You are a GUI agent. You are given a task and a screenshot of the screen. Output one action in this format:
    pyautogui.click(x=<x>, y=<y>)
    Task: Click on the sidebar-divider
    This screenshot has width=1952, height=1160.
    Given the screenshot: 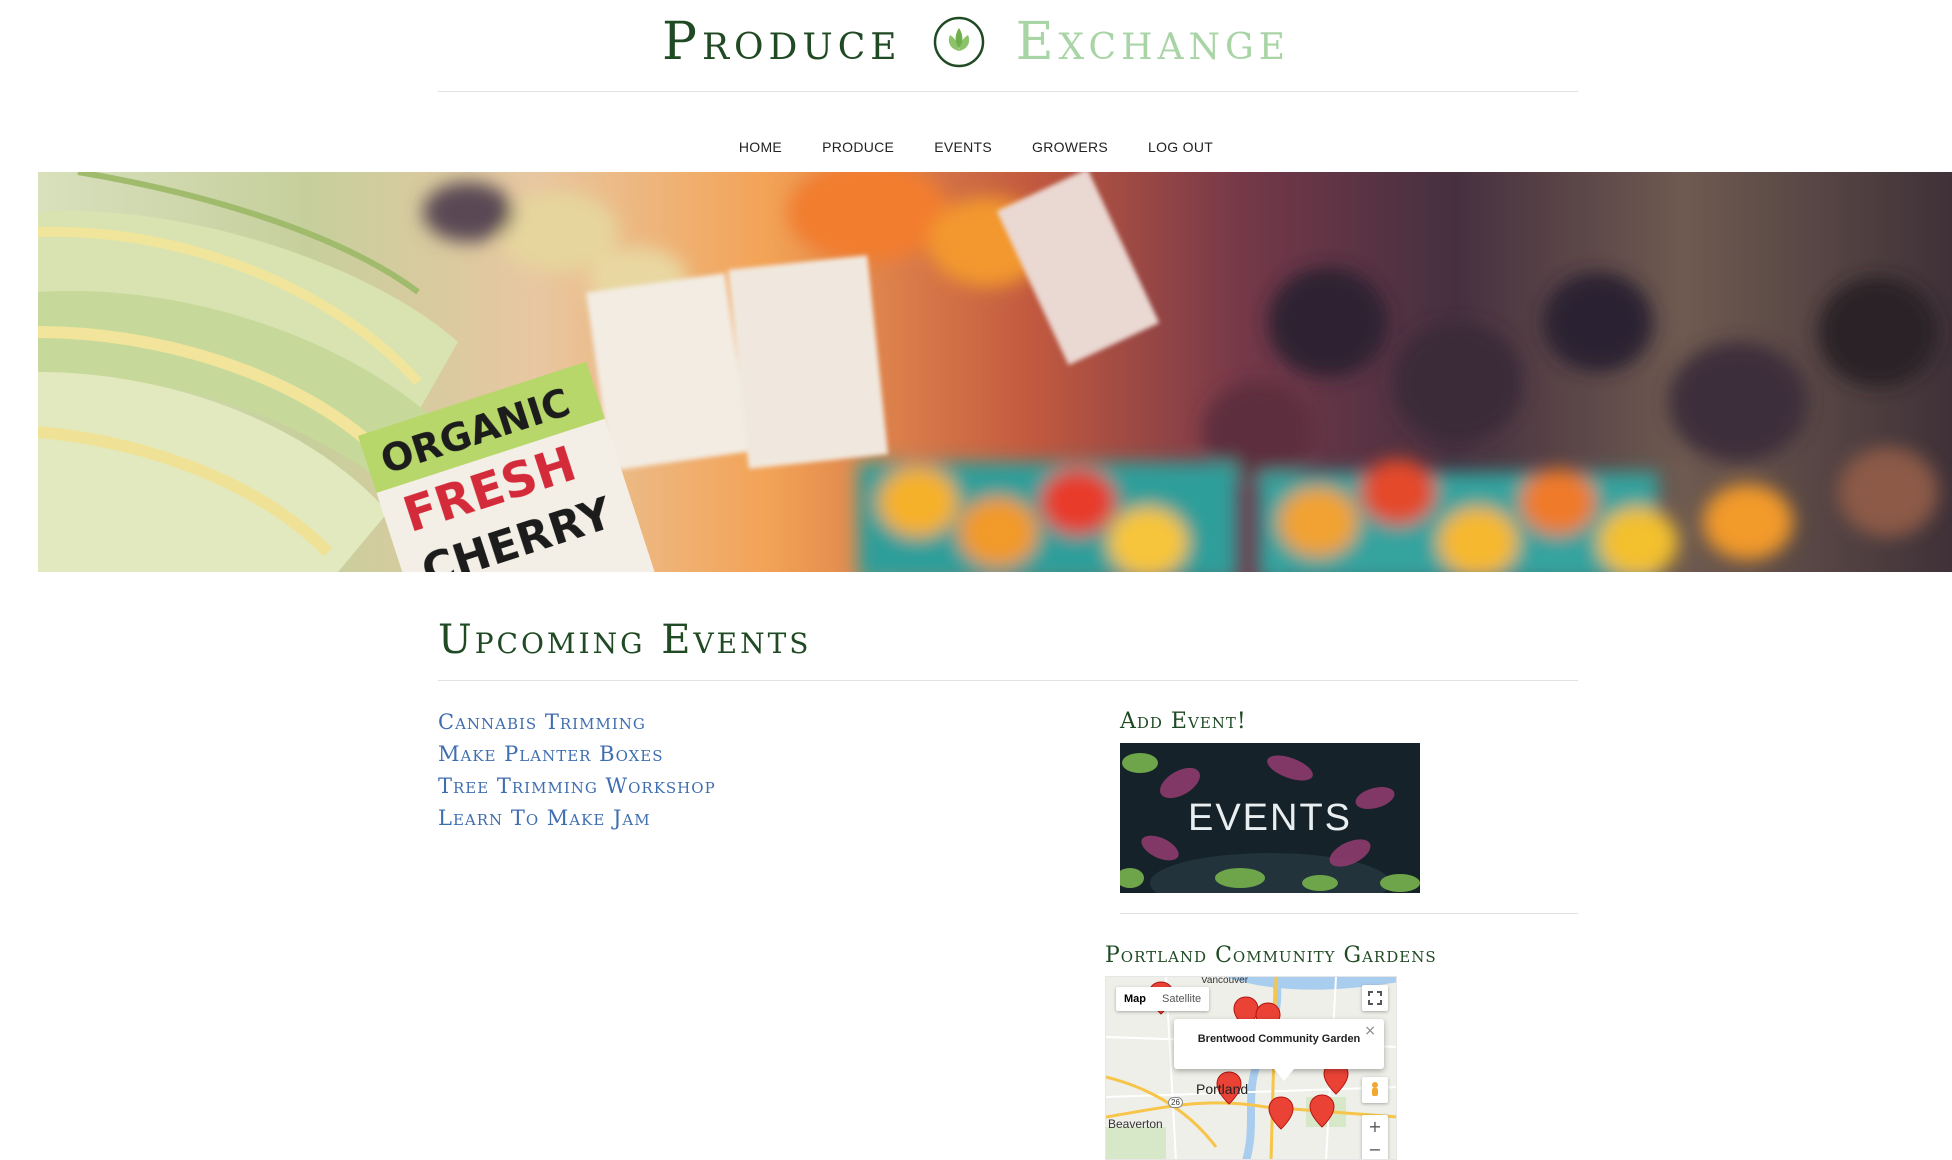 What is the action you would take?
    pyautogui.click(x=1349, y=913)
    